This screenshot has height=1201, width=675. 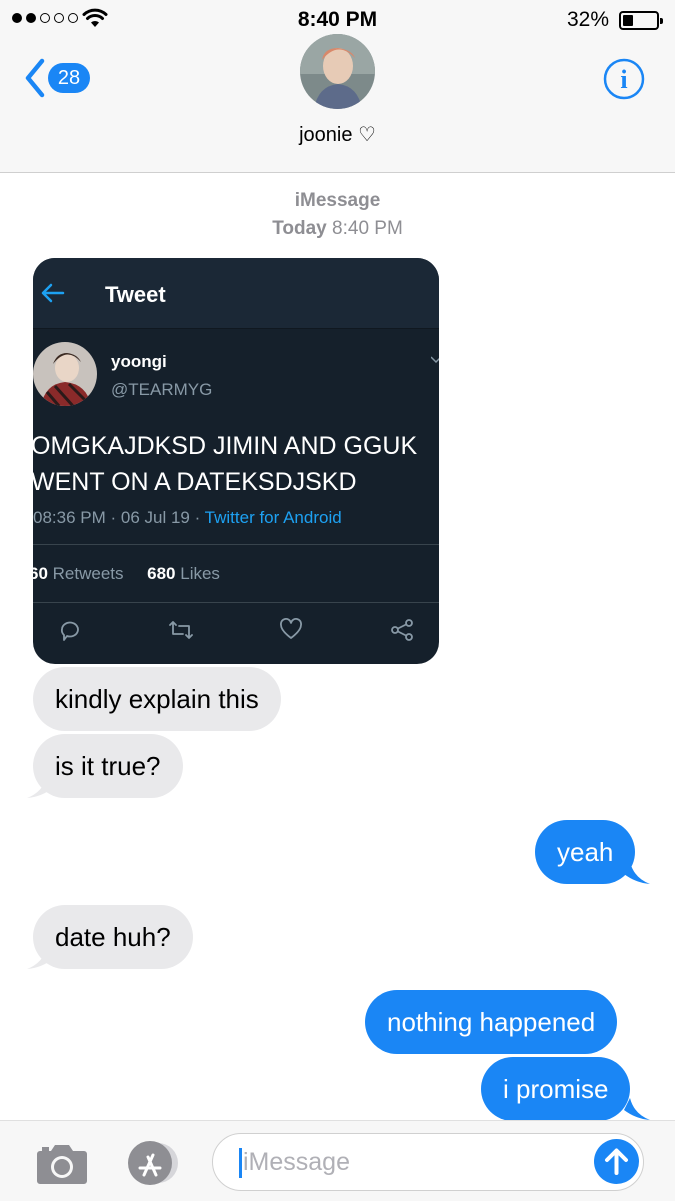 I want to click on tweet-header: Tweet, so click(x=236, y=293).